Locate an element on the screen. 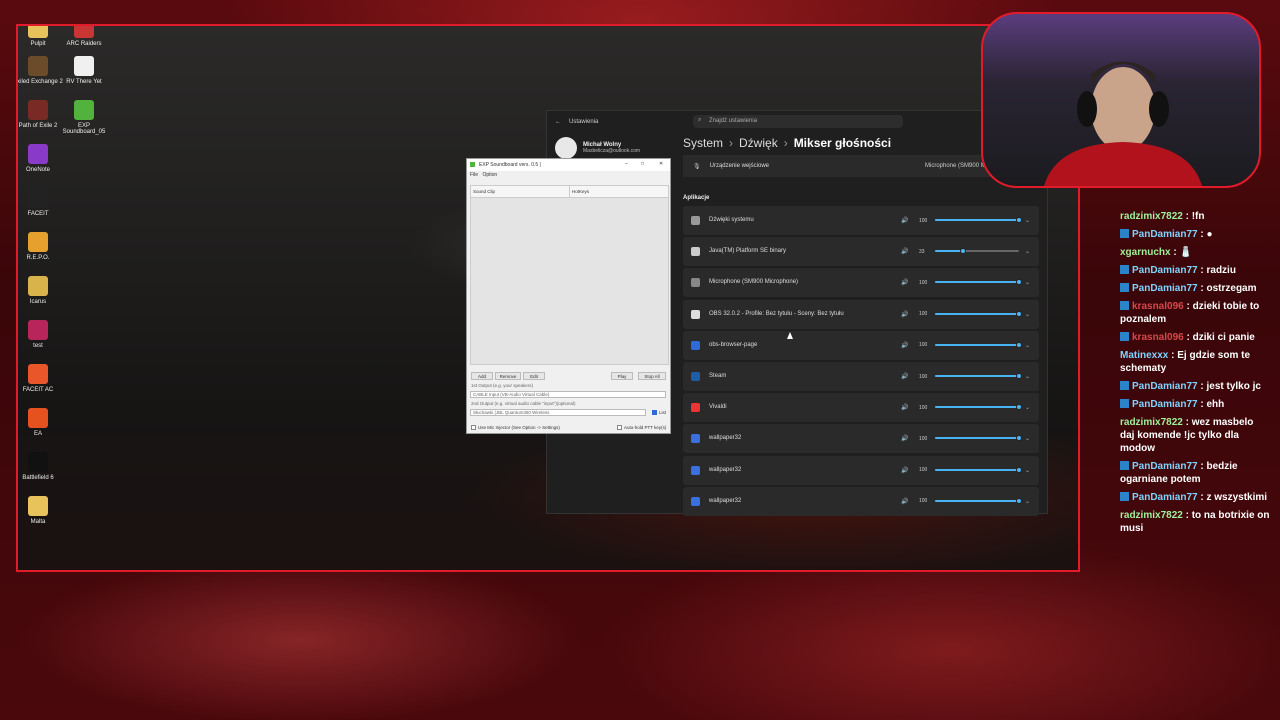 This screenshot has height=720, width=1280. desktop-icon: EA is located at coordinates (40, 422).